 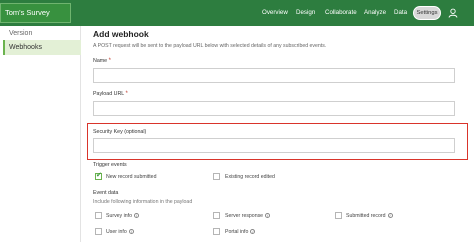 I want to click on name-input, so click(x=274, y=75).